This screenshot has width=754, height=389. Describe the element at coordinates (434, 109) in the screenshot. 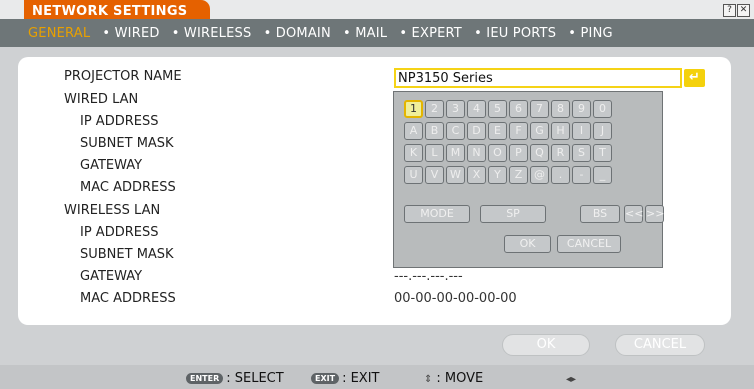

I see `keyboard-key: 2` at that location.